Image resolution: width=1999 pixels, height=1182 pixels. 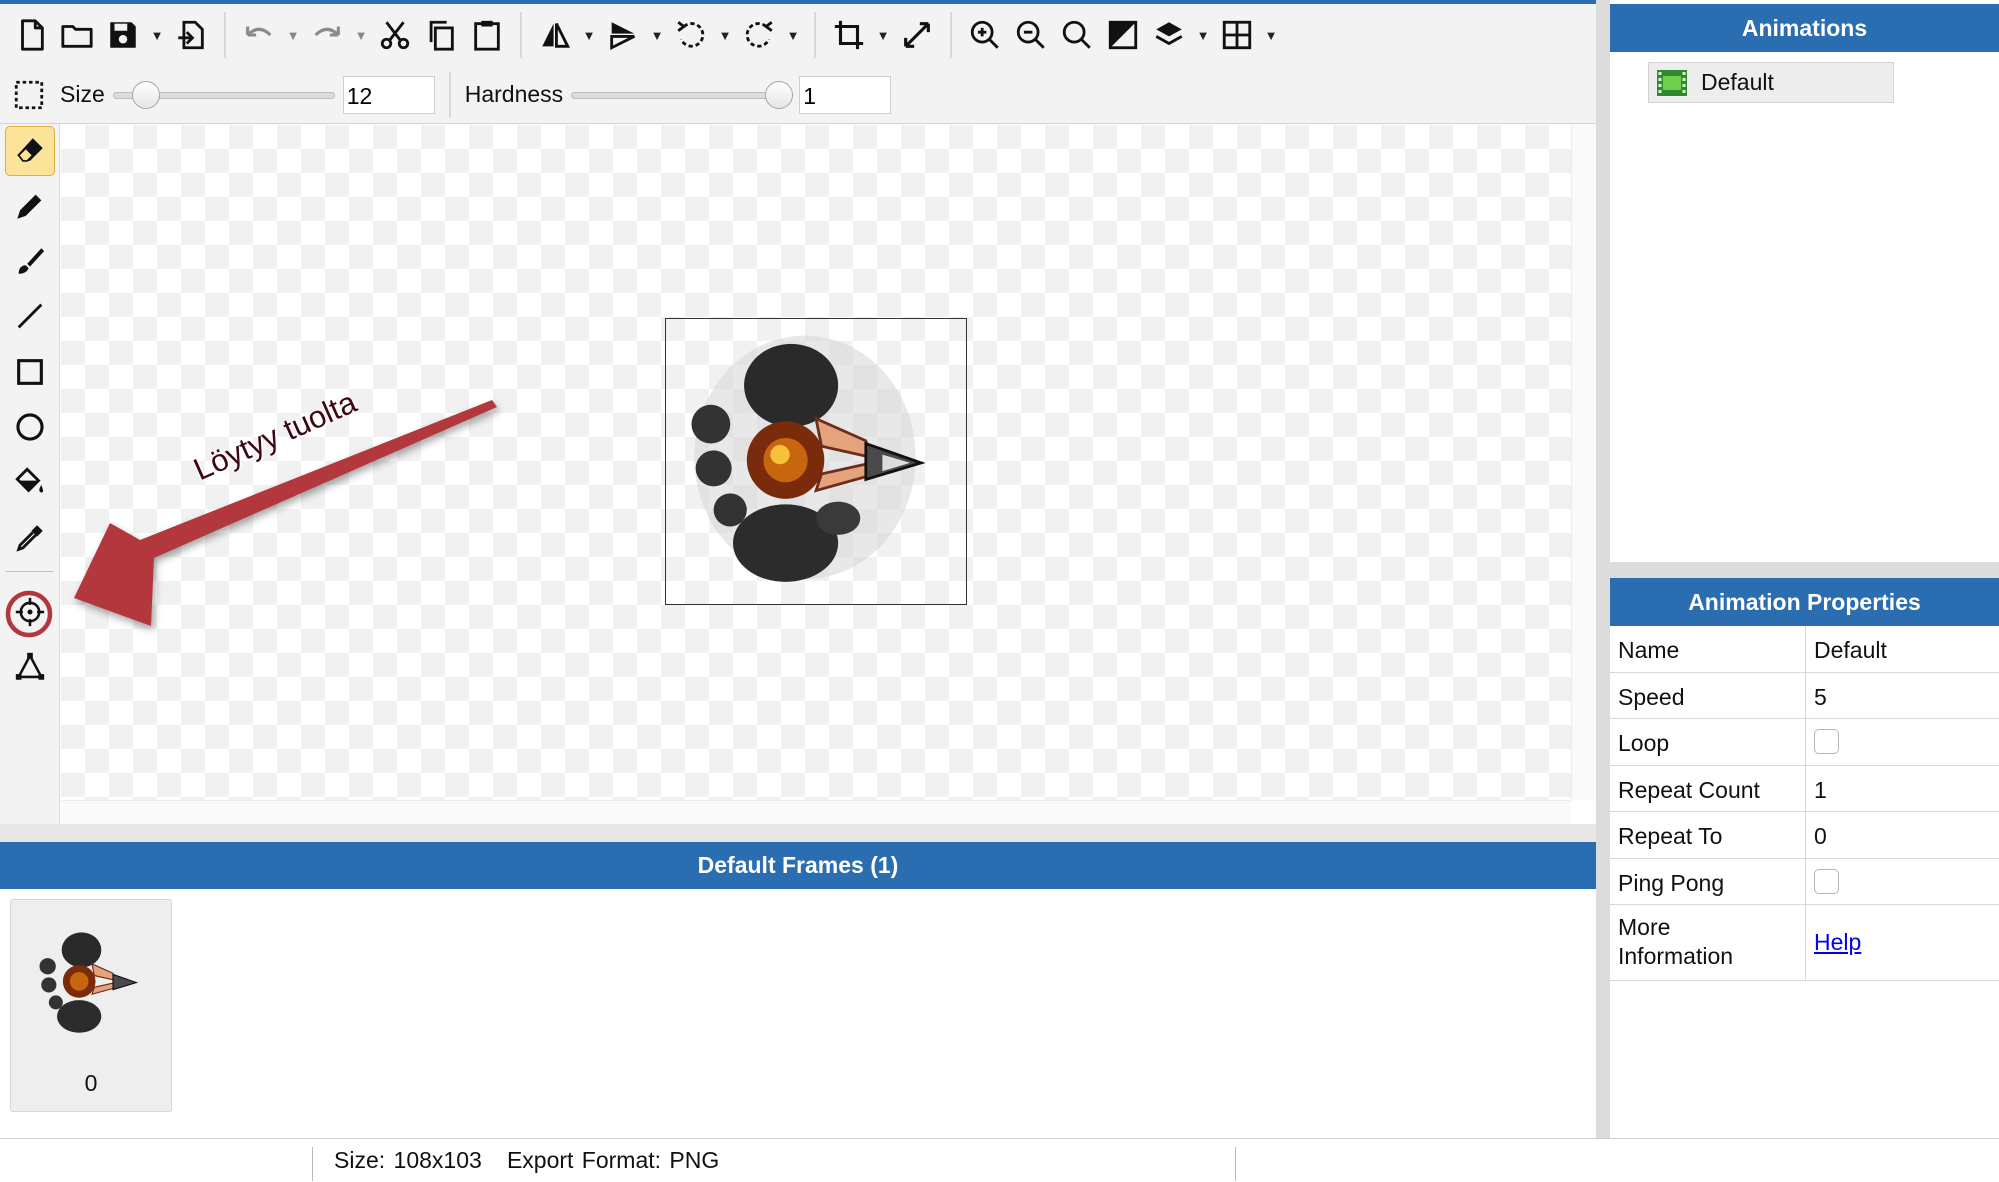 What do you see at coordinates (251, 519) in the screenshot?
I see `annotation-arrow` at bounding box center [251, 519].